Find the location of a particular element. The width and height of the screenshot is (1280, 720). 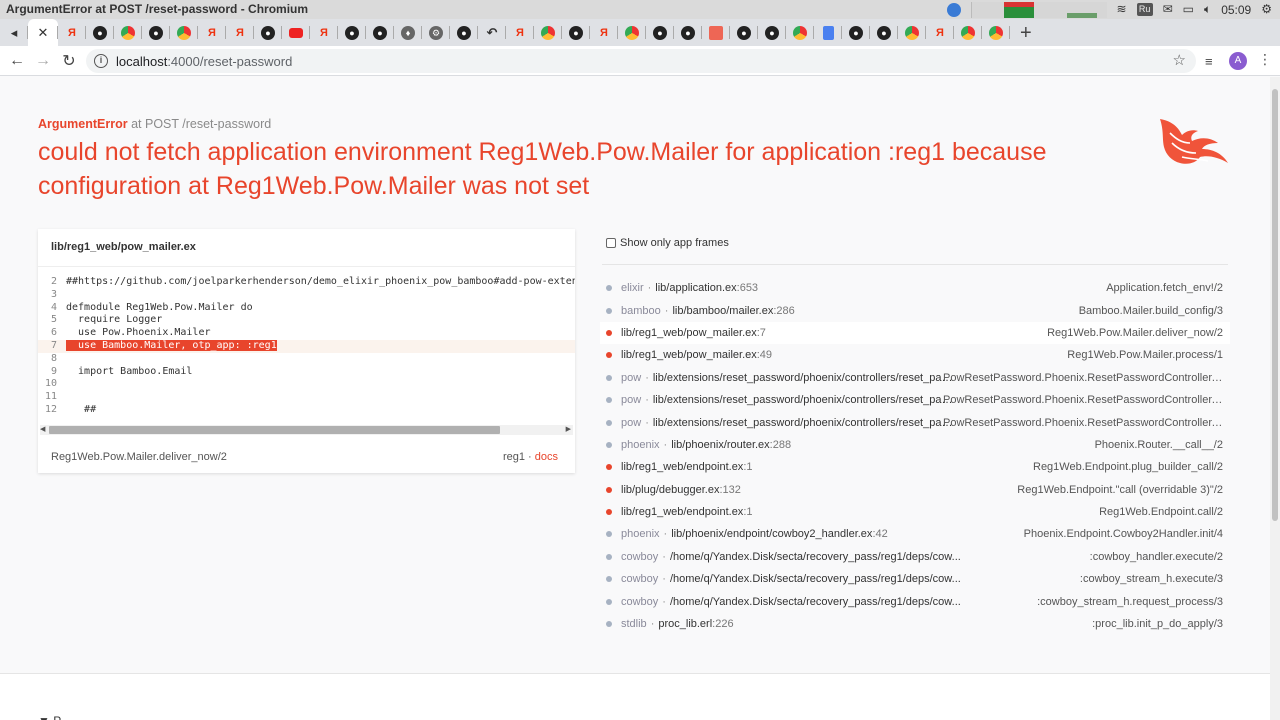

frame-function: Phoenix.Router.__call__/2 is located at coordinates (1158, 444).